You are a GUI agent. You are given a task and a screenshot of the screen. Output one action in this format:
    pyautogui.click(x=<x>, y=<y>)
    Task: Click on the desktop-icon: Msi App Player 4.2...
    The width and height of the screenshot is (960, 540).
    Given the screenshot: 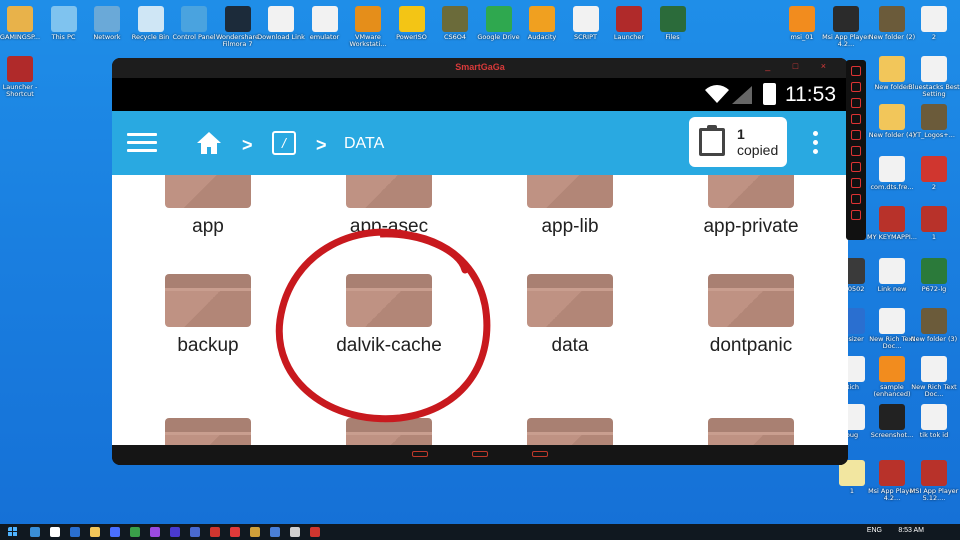 What is the action you would take?
    pyautogui.click(x=846, y=27)
    